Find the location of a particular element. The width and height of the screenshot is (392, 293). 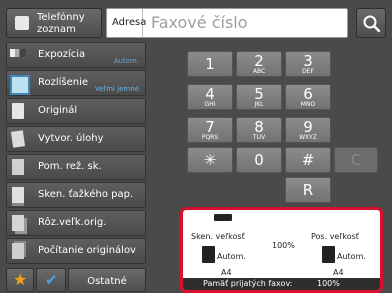

scan-size-label: Sken. veľkosť is located at coordinates (218, 236).